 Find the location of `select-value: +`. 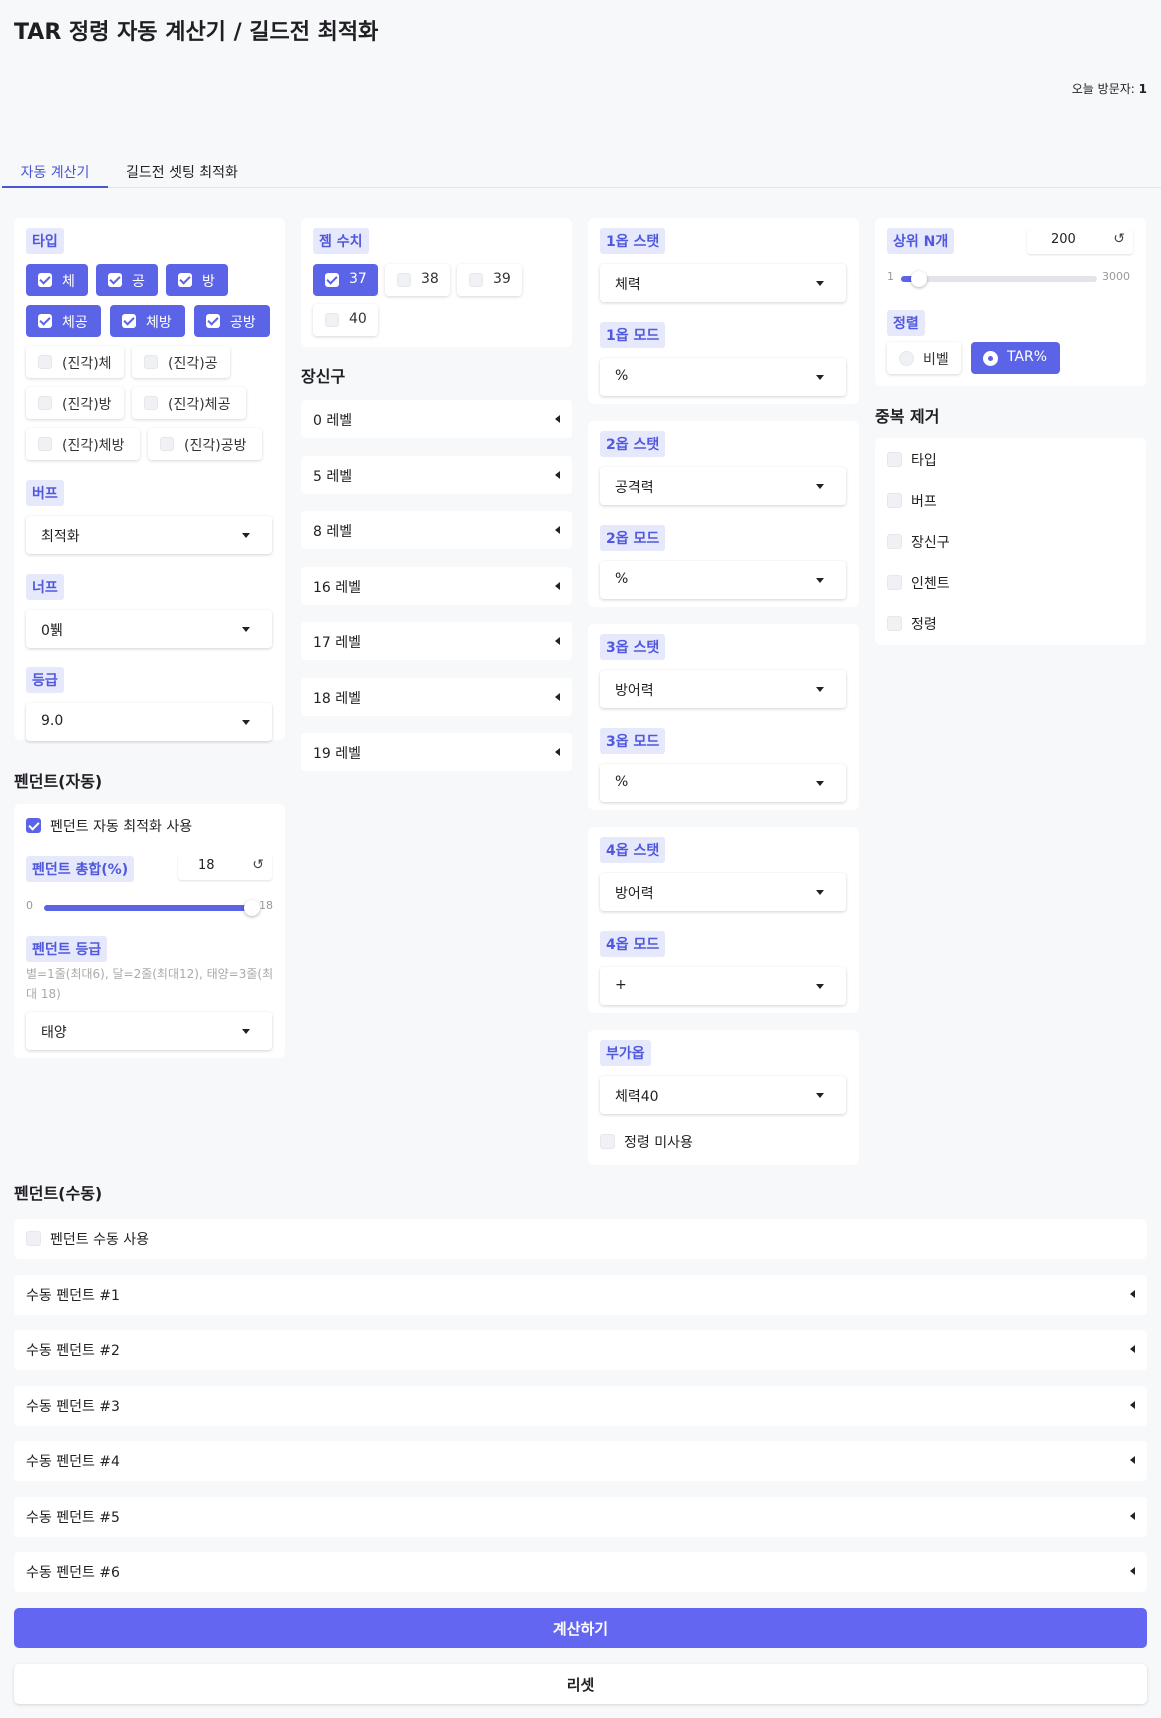

select-value: + is located at coordinates (621, 985).